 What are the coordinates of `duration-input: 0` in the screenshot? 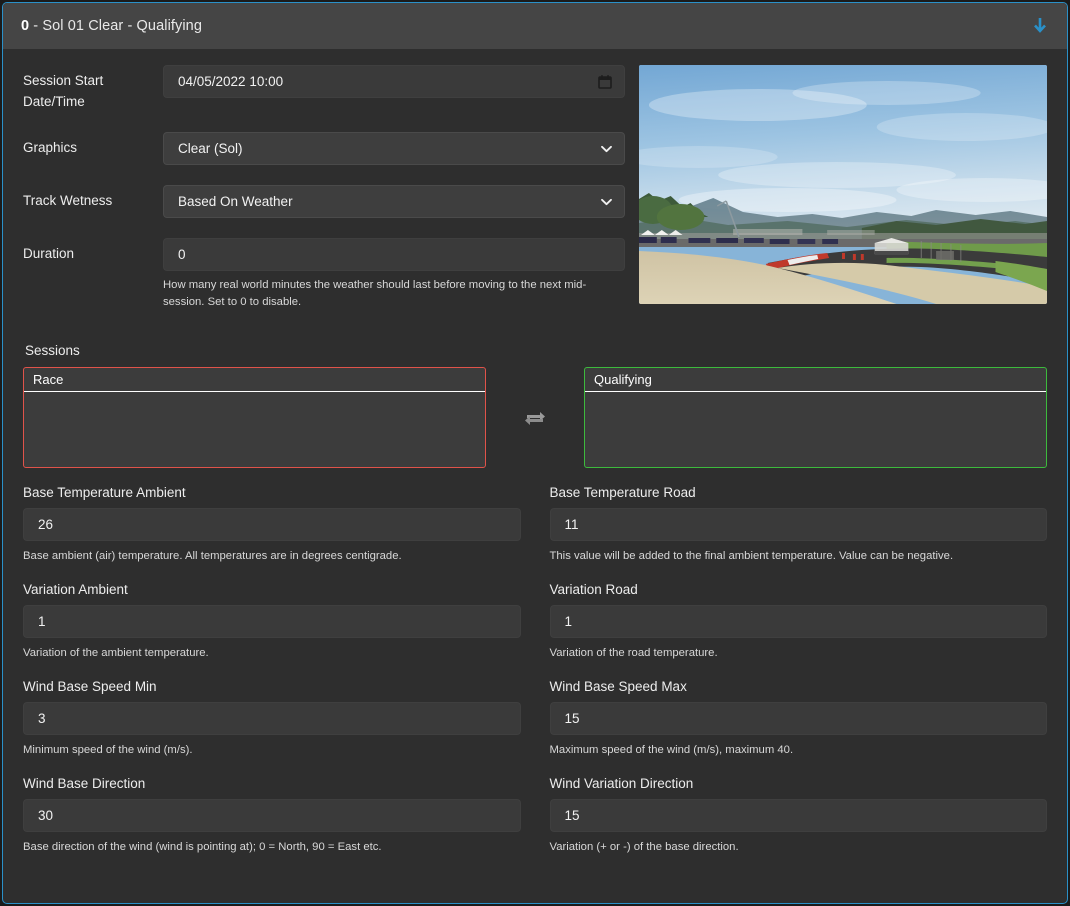 It's located at (394, 254).